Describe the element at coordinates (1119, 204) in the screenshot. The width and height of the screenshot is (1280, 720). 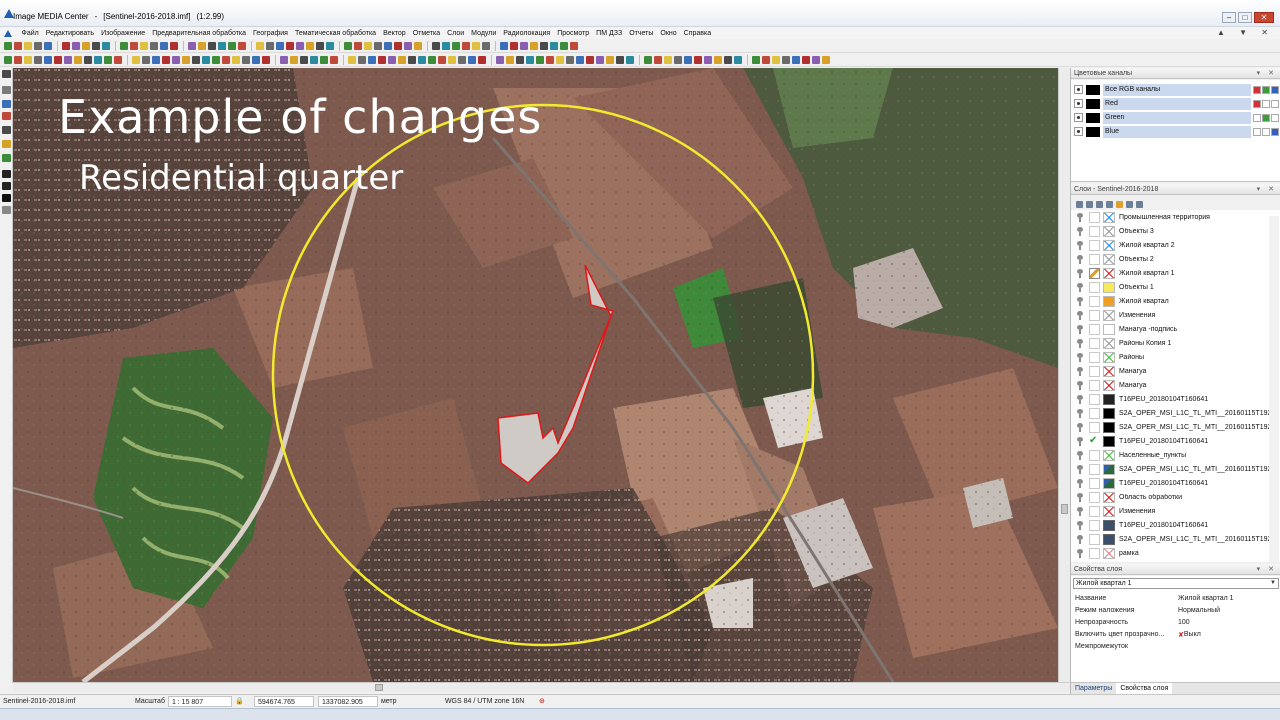
I see `layer-group-icon` at that location.